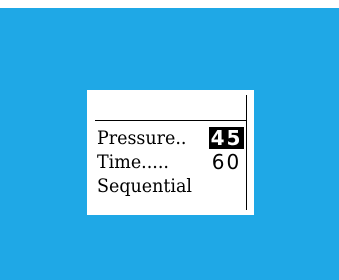 The height and width of the screenshot is (280, 339). I want to click on pressure-value: 45, so click(226, 138).